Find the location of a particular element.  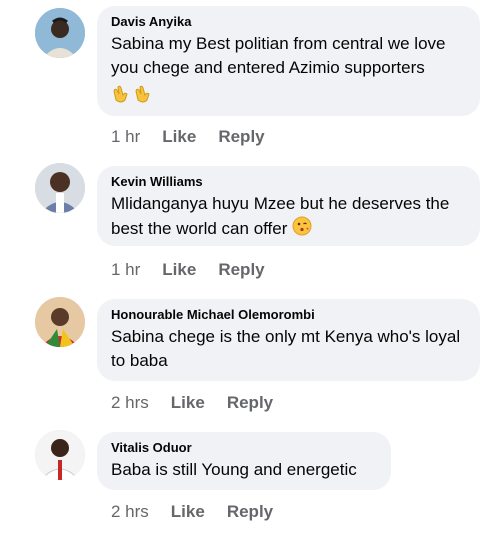

comment-text: Baba is still Young and energetic is located at coordinates (234, 469).